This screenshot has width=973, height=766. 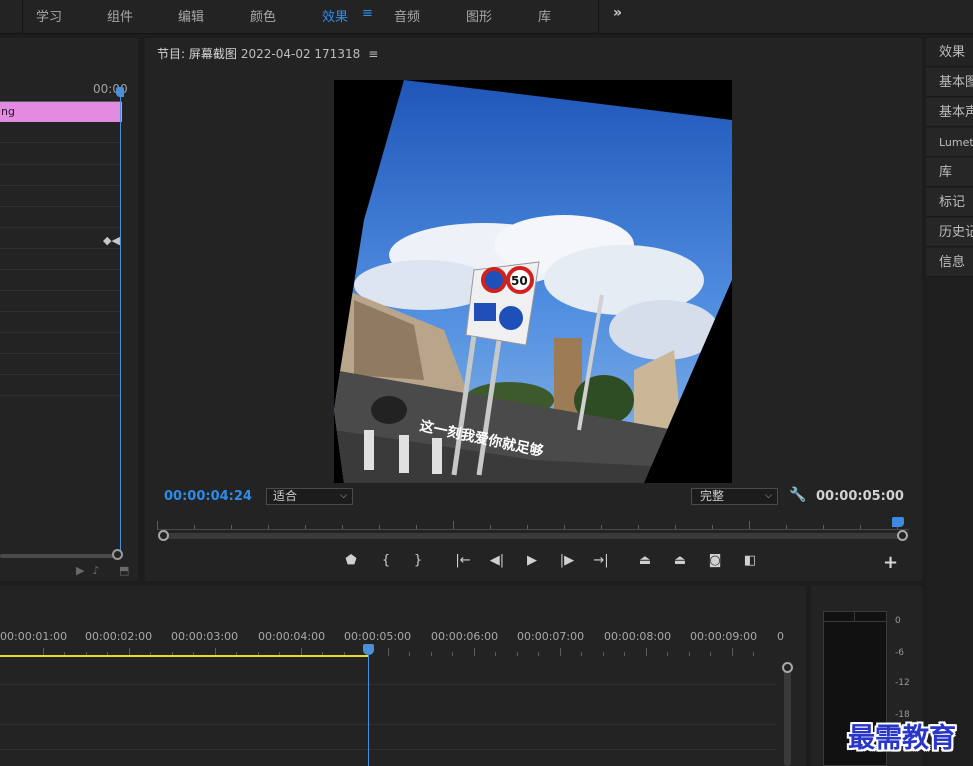 What do you see at coordinates (898, 522) in the screenshot?
I see `program-playhead` at bounding box center [898, 522].